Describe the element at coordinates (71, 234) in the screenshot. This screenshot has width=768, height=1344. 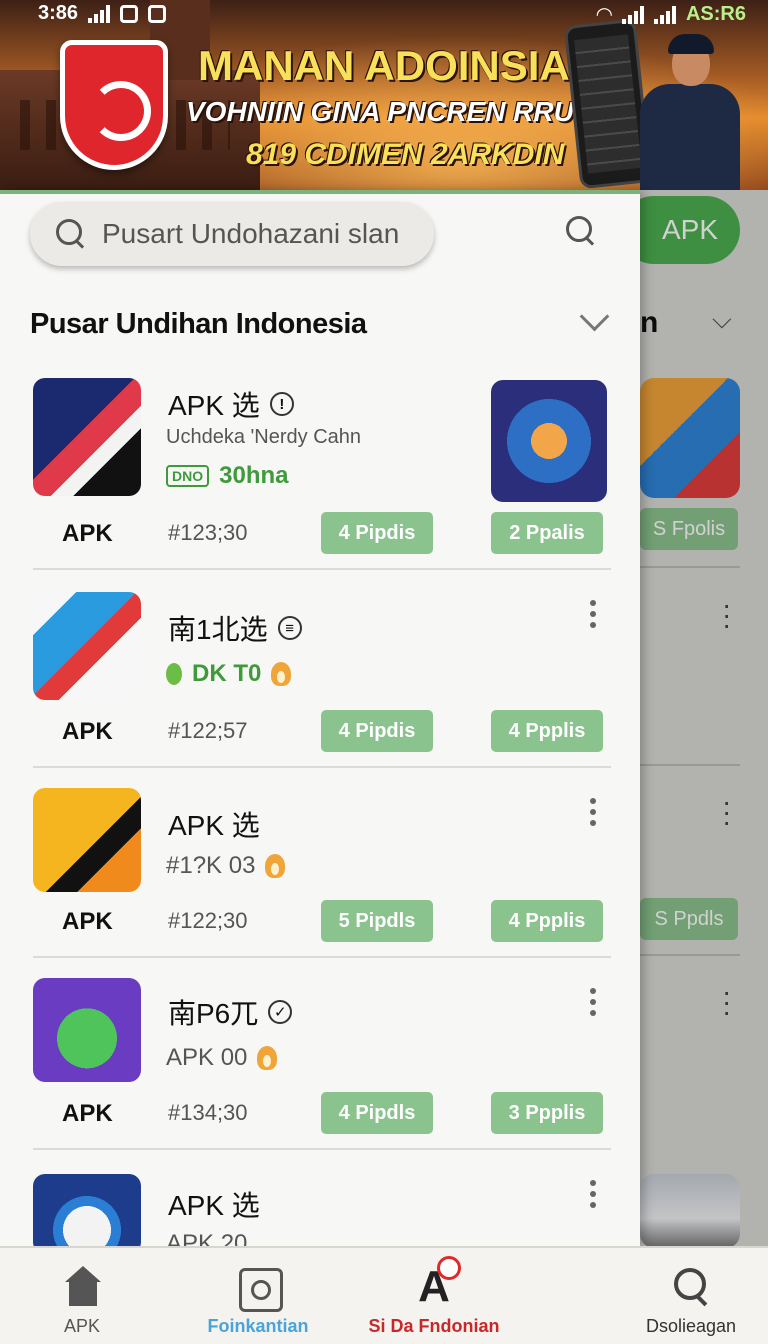
I see `search-icon` at that location.